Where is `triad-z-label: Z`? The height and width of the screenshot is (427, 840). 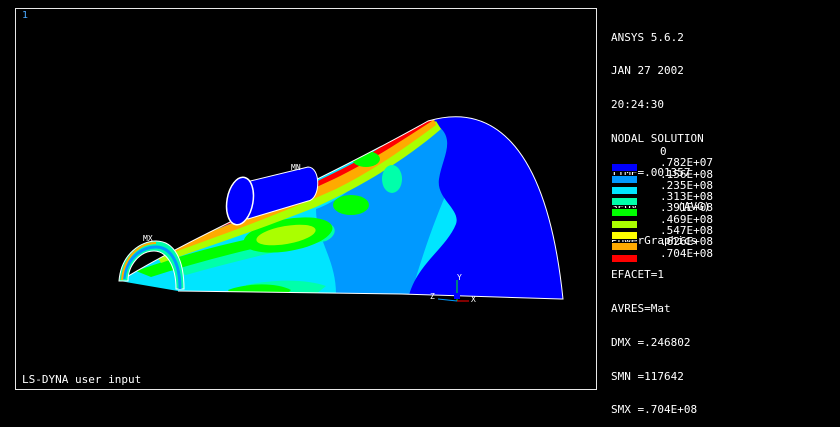 triad-z-label: Z is located at coordinates (432, 296).